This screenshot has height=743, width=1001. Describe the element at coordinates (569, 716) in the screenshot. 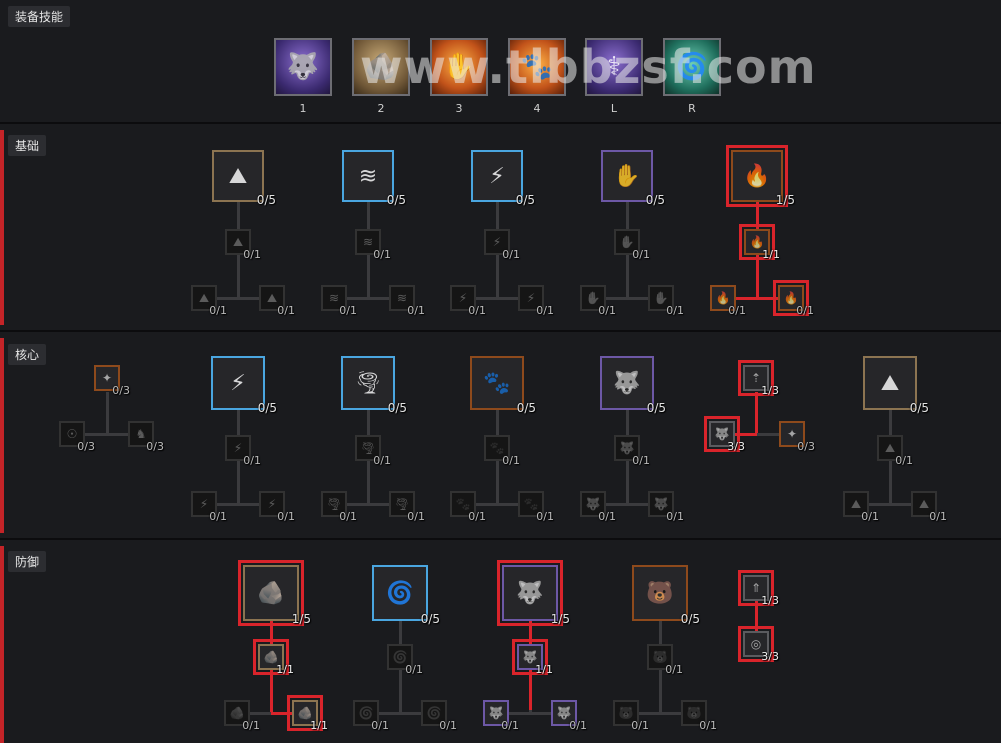

I see `defense-skill-3-choice-right: 🐺 0/1` at that location.